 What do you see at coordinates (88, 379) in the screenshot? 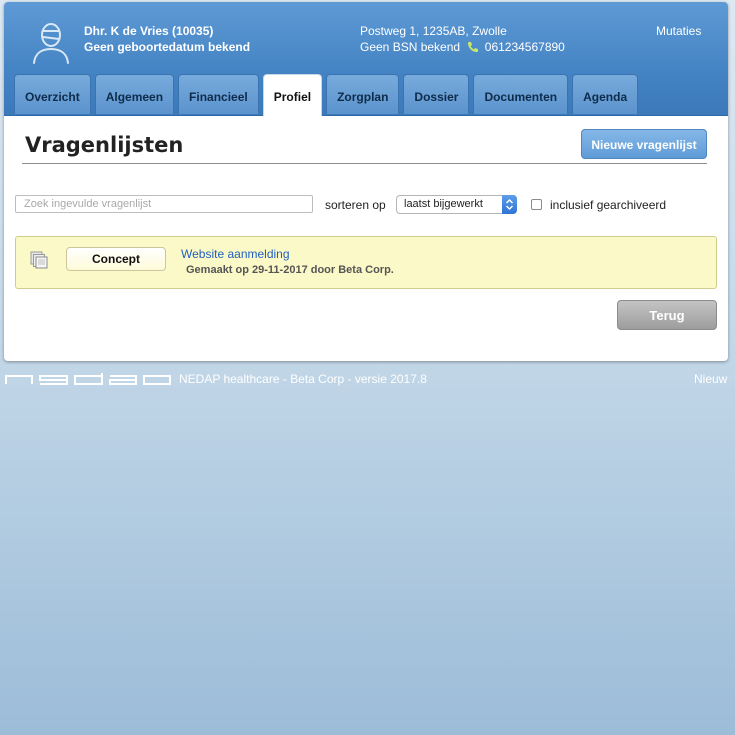
I see `nedap-logo` at bounding box center [88, 379].